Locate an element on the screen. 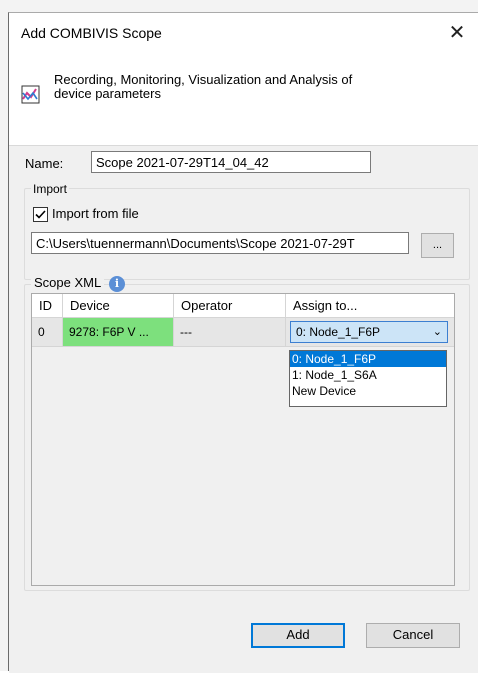 This screenshot has width=478, height=673. add-button: Add is located at coordinates (298, 635).